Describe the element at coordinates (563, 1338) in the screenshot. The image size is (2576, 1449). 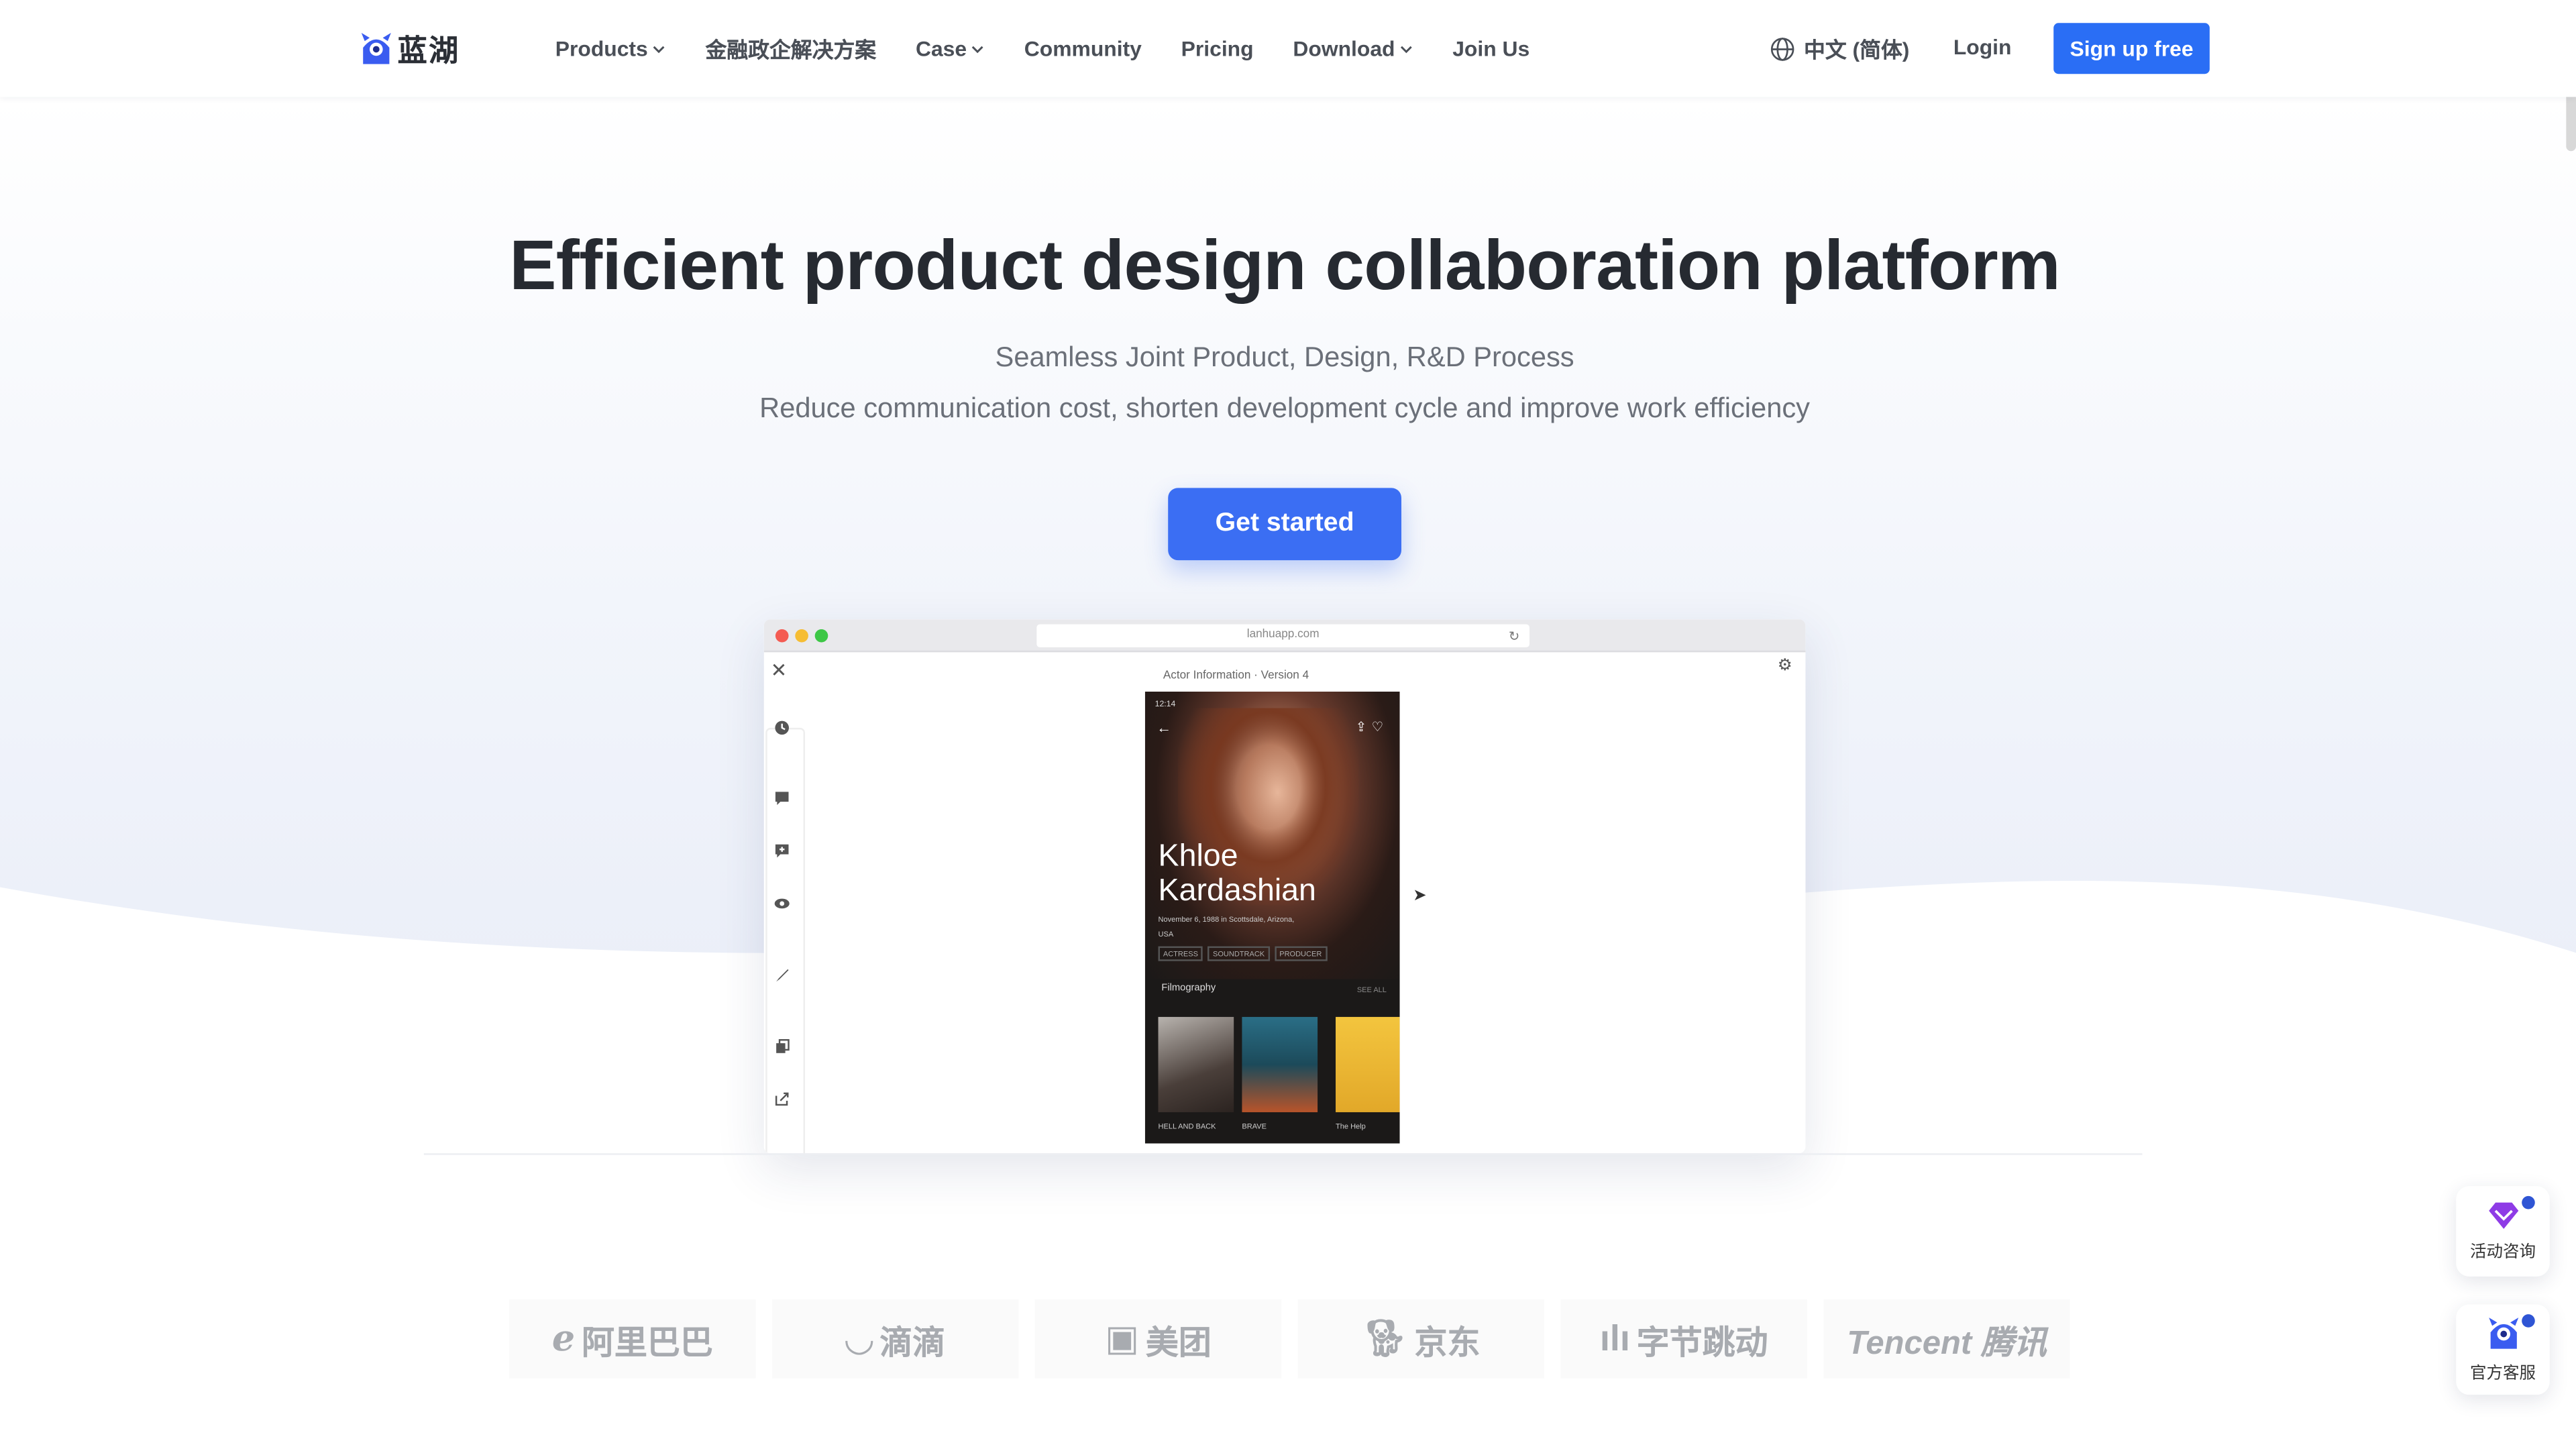
I see `alibaba-icon: ℯ` at that location.